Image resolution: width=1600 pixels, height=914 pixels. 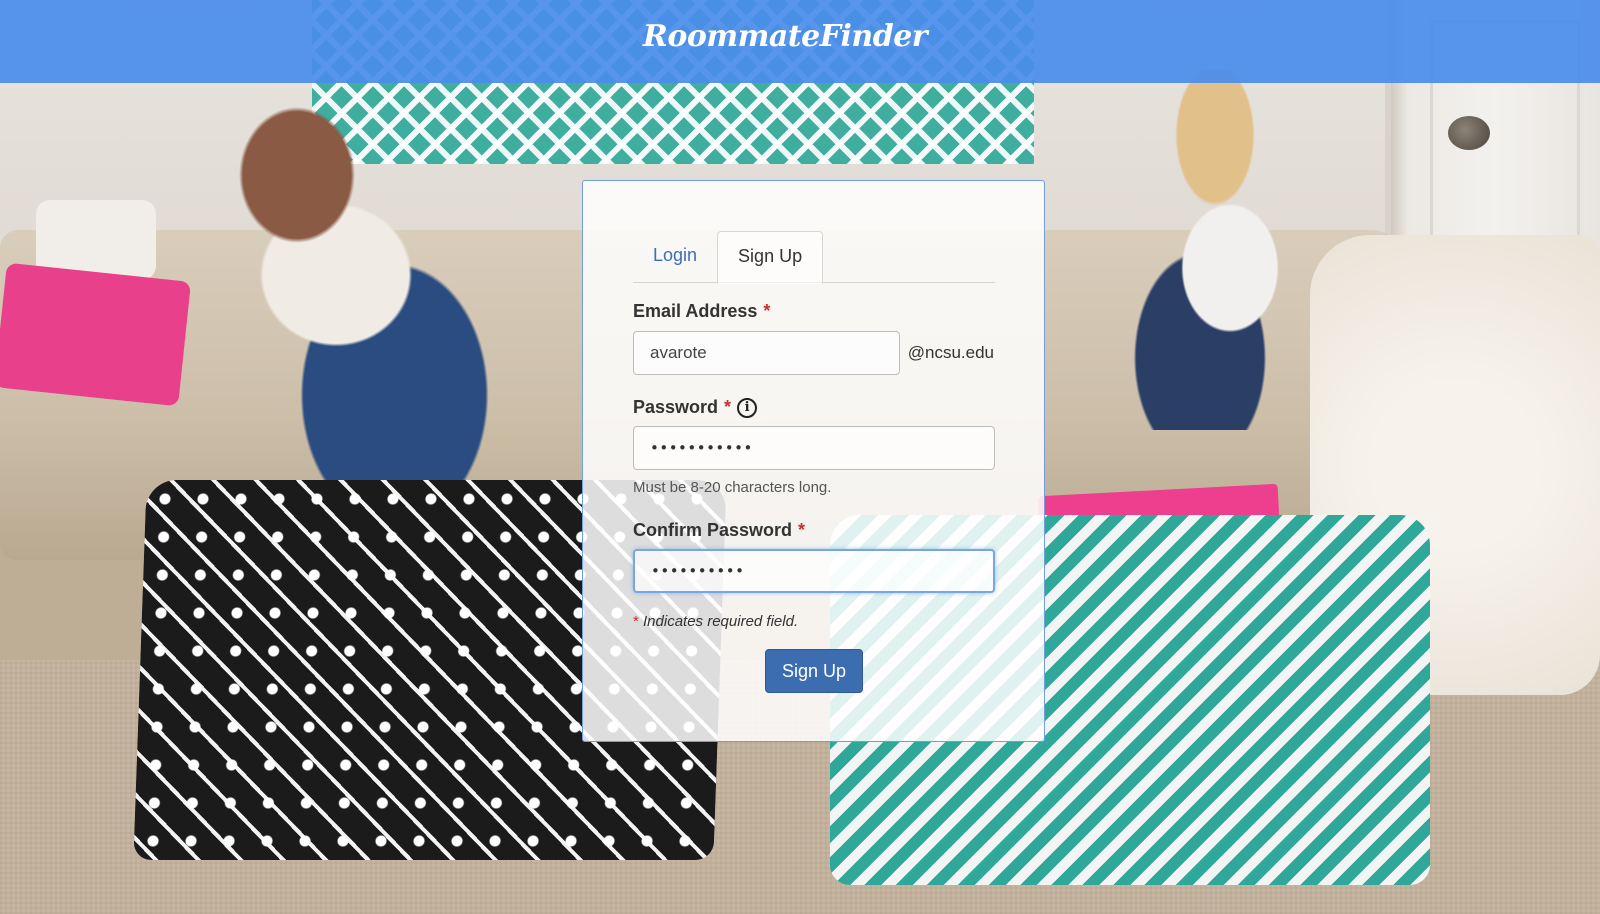 I want to click on confirm-password-label: Confirm Password *, so click(x=813, y=530).